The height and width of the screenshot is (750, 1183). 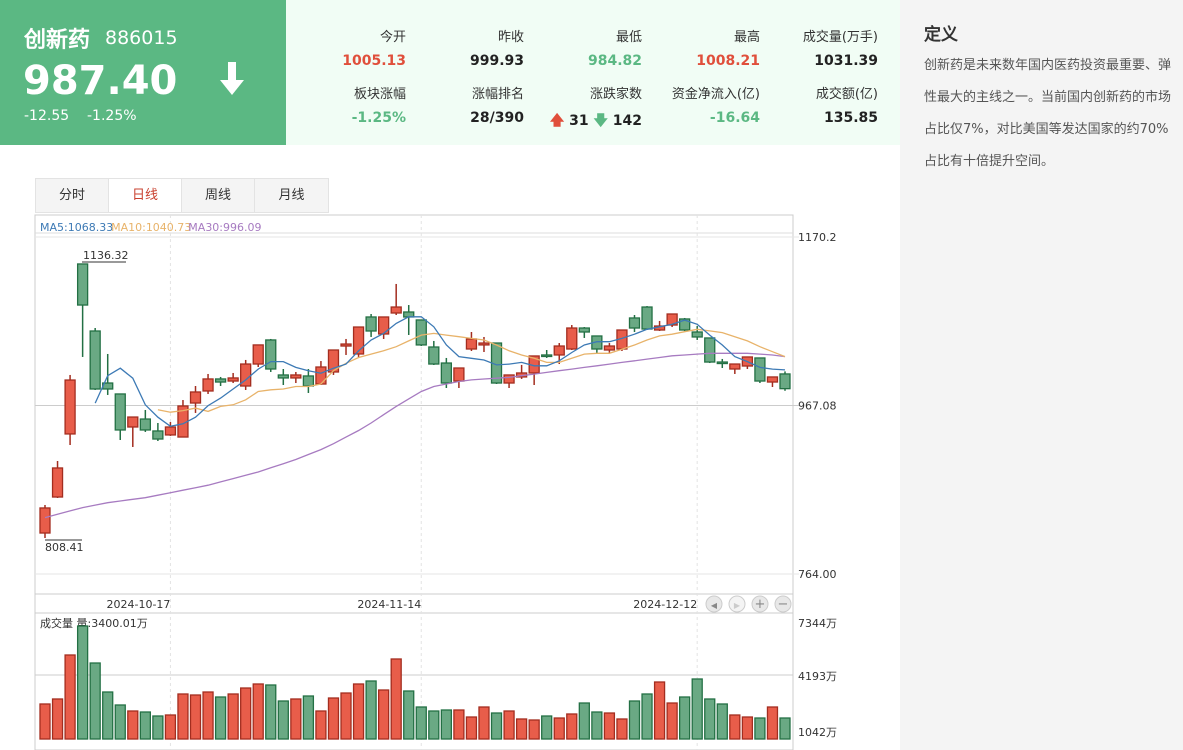 I want to click on ma-legend-ma10: MA10:1040.73, so click(x=151, y=227).